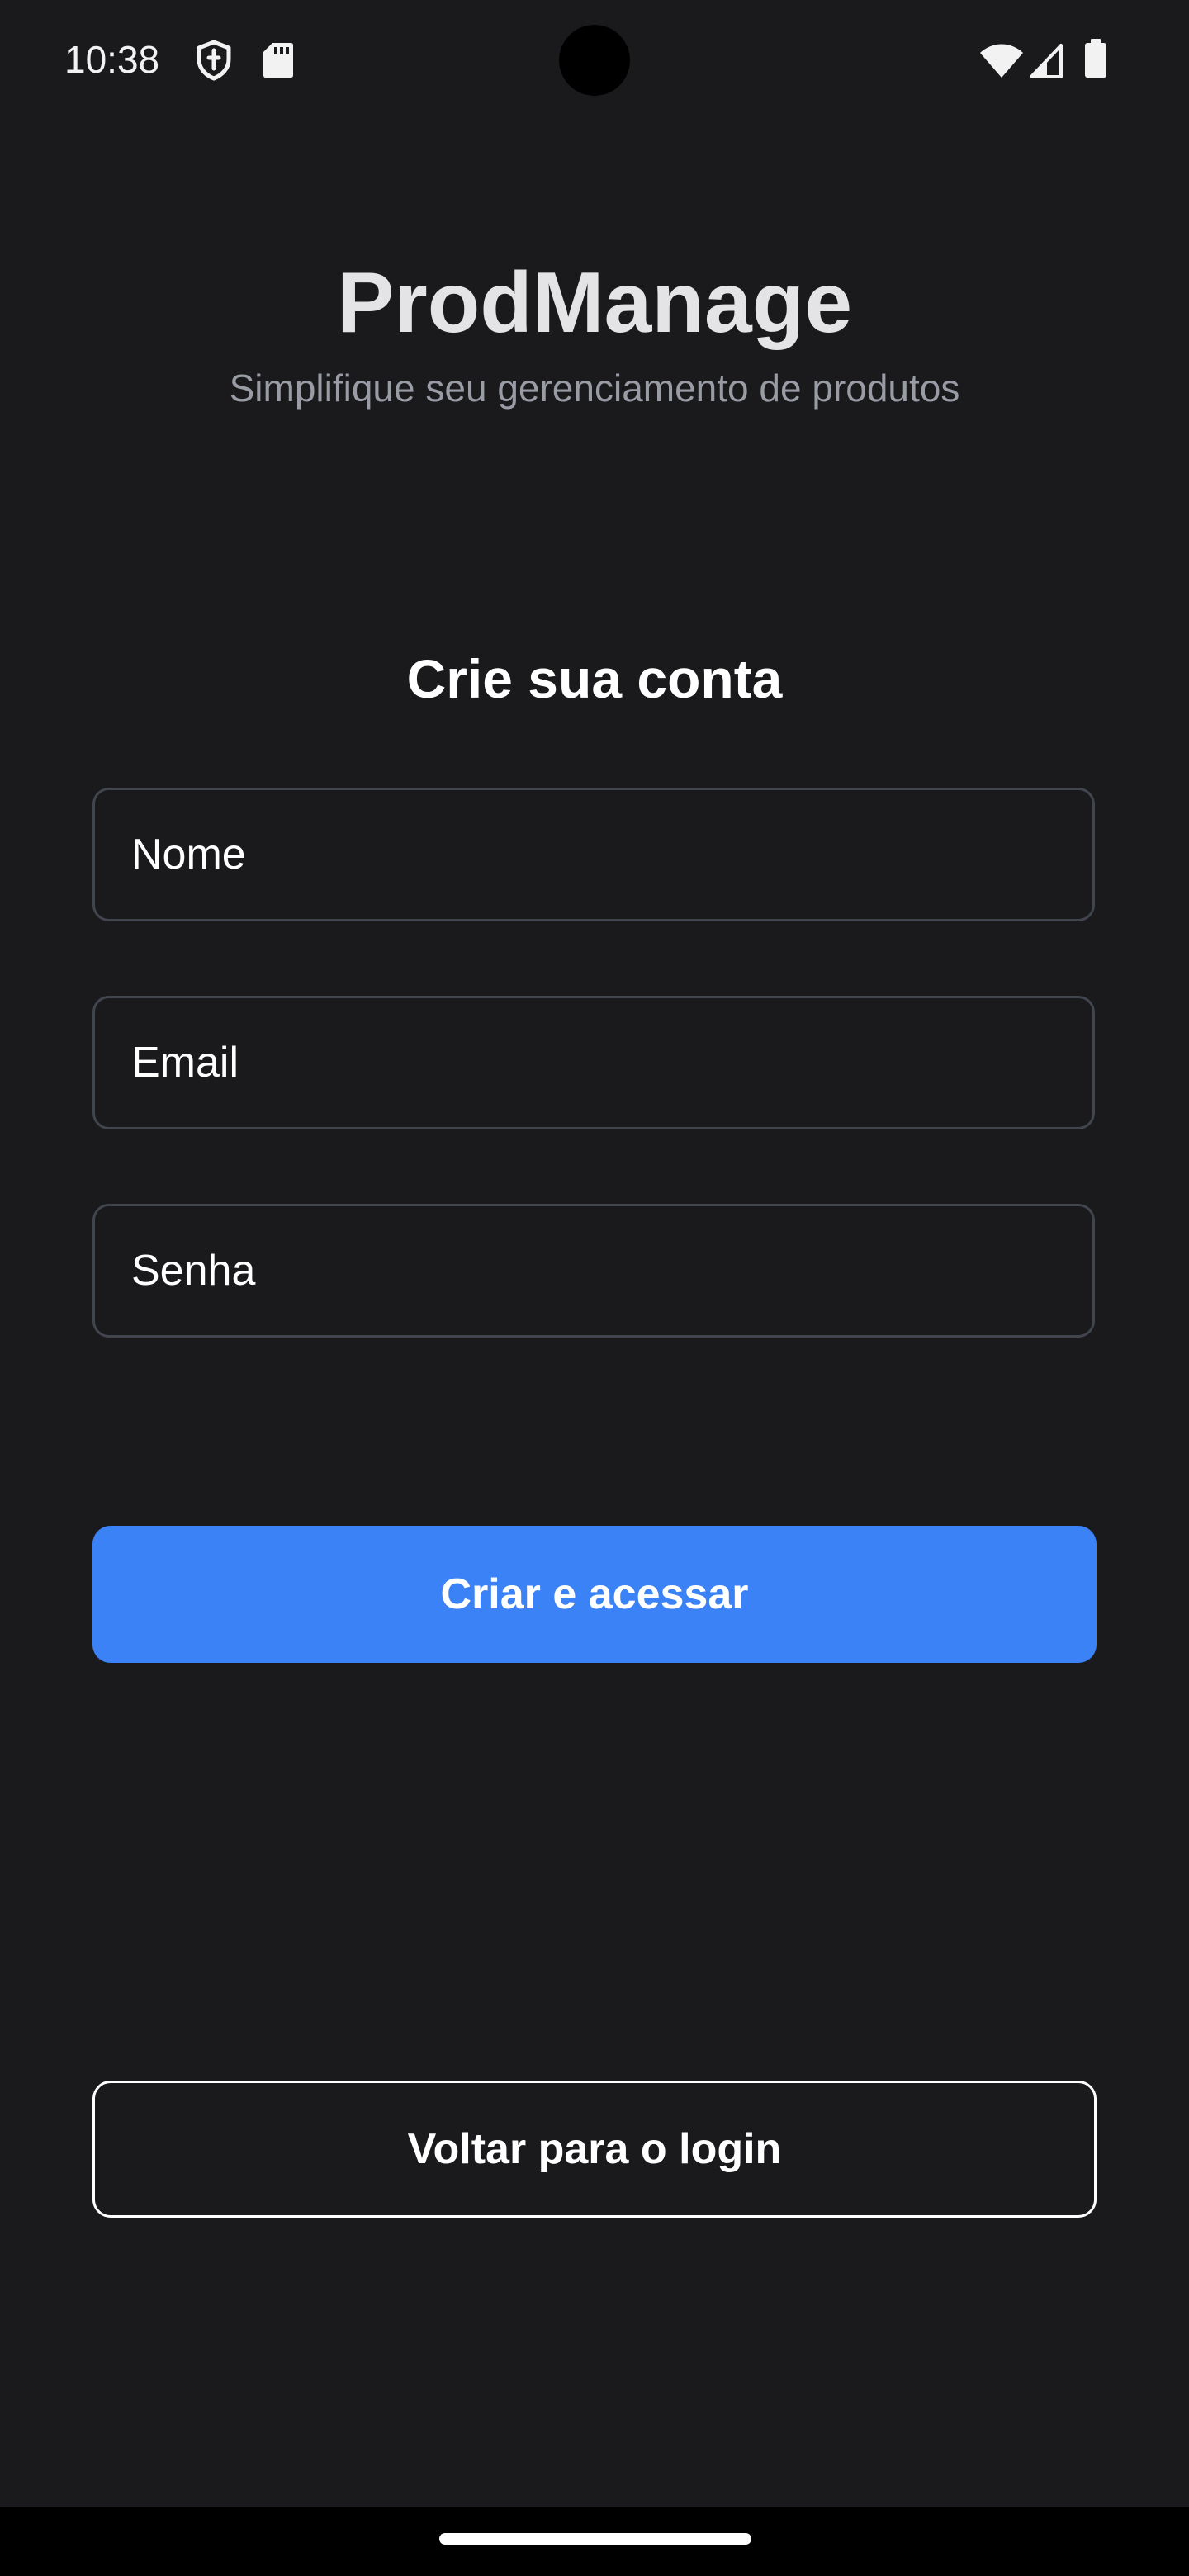  I want to click on shield-icon, so click(214, 60).